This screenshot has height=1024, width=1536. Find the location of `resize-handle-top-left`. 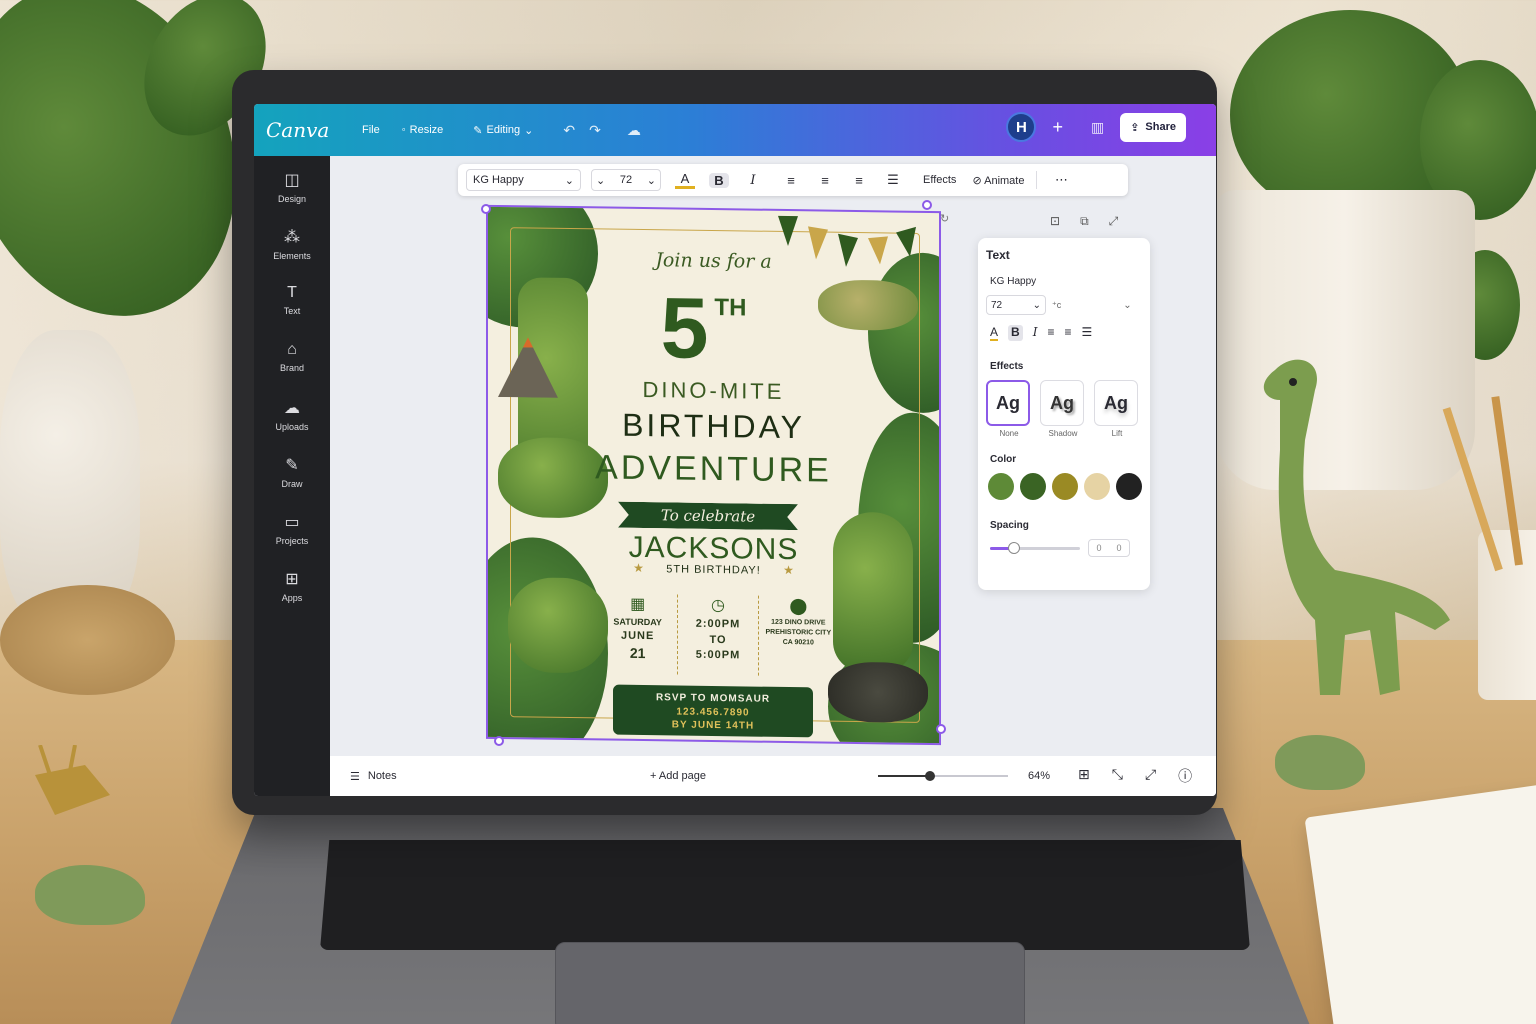

resize-handle-top-left is located at coordinates (486, 209).